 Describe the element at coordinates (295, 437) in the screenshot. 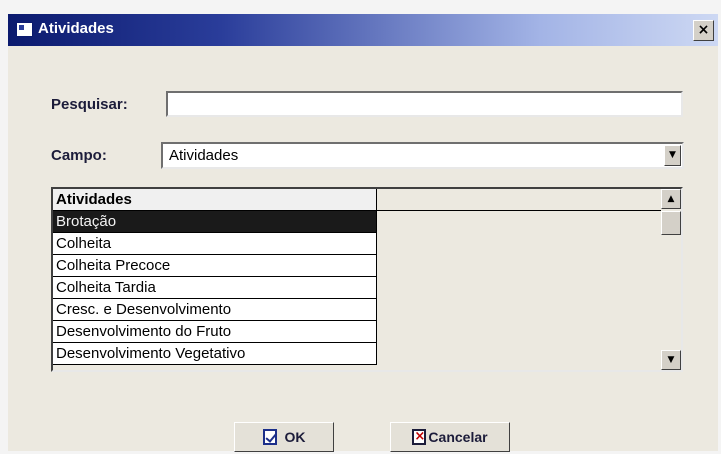

I see `ok-button-label: OK` at that location.